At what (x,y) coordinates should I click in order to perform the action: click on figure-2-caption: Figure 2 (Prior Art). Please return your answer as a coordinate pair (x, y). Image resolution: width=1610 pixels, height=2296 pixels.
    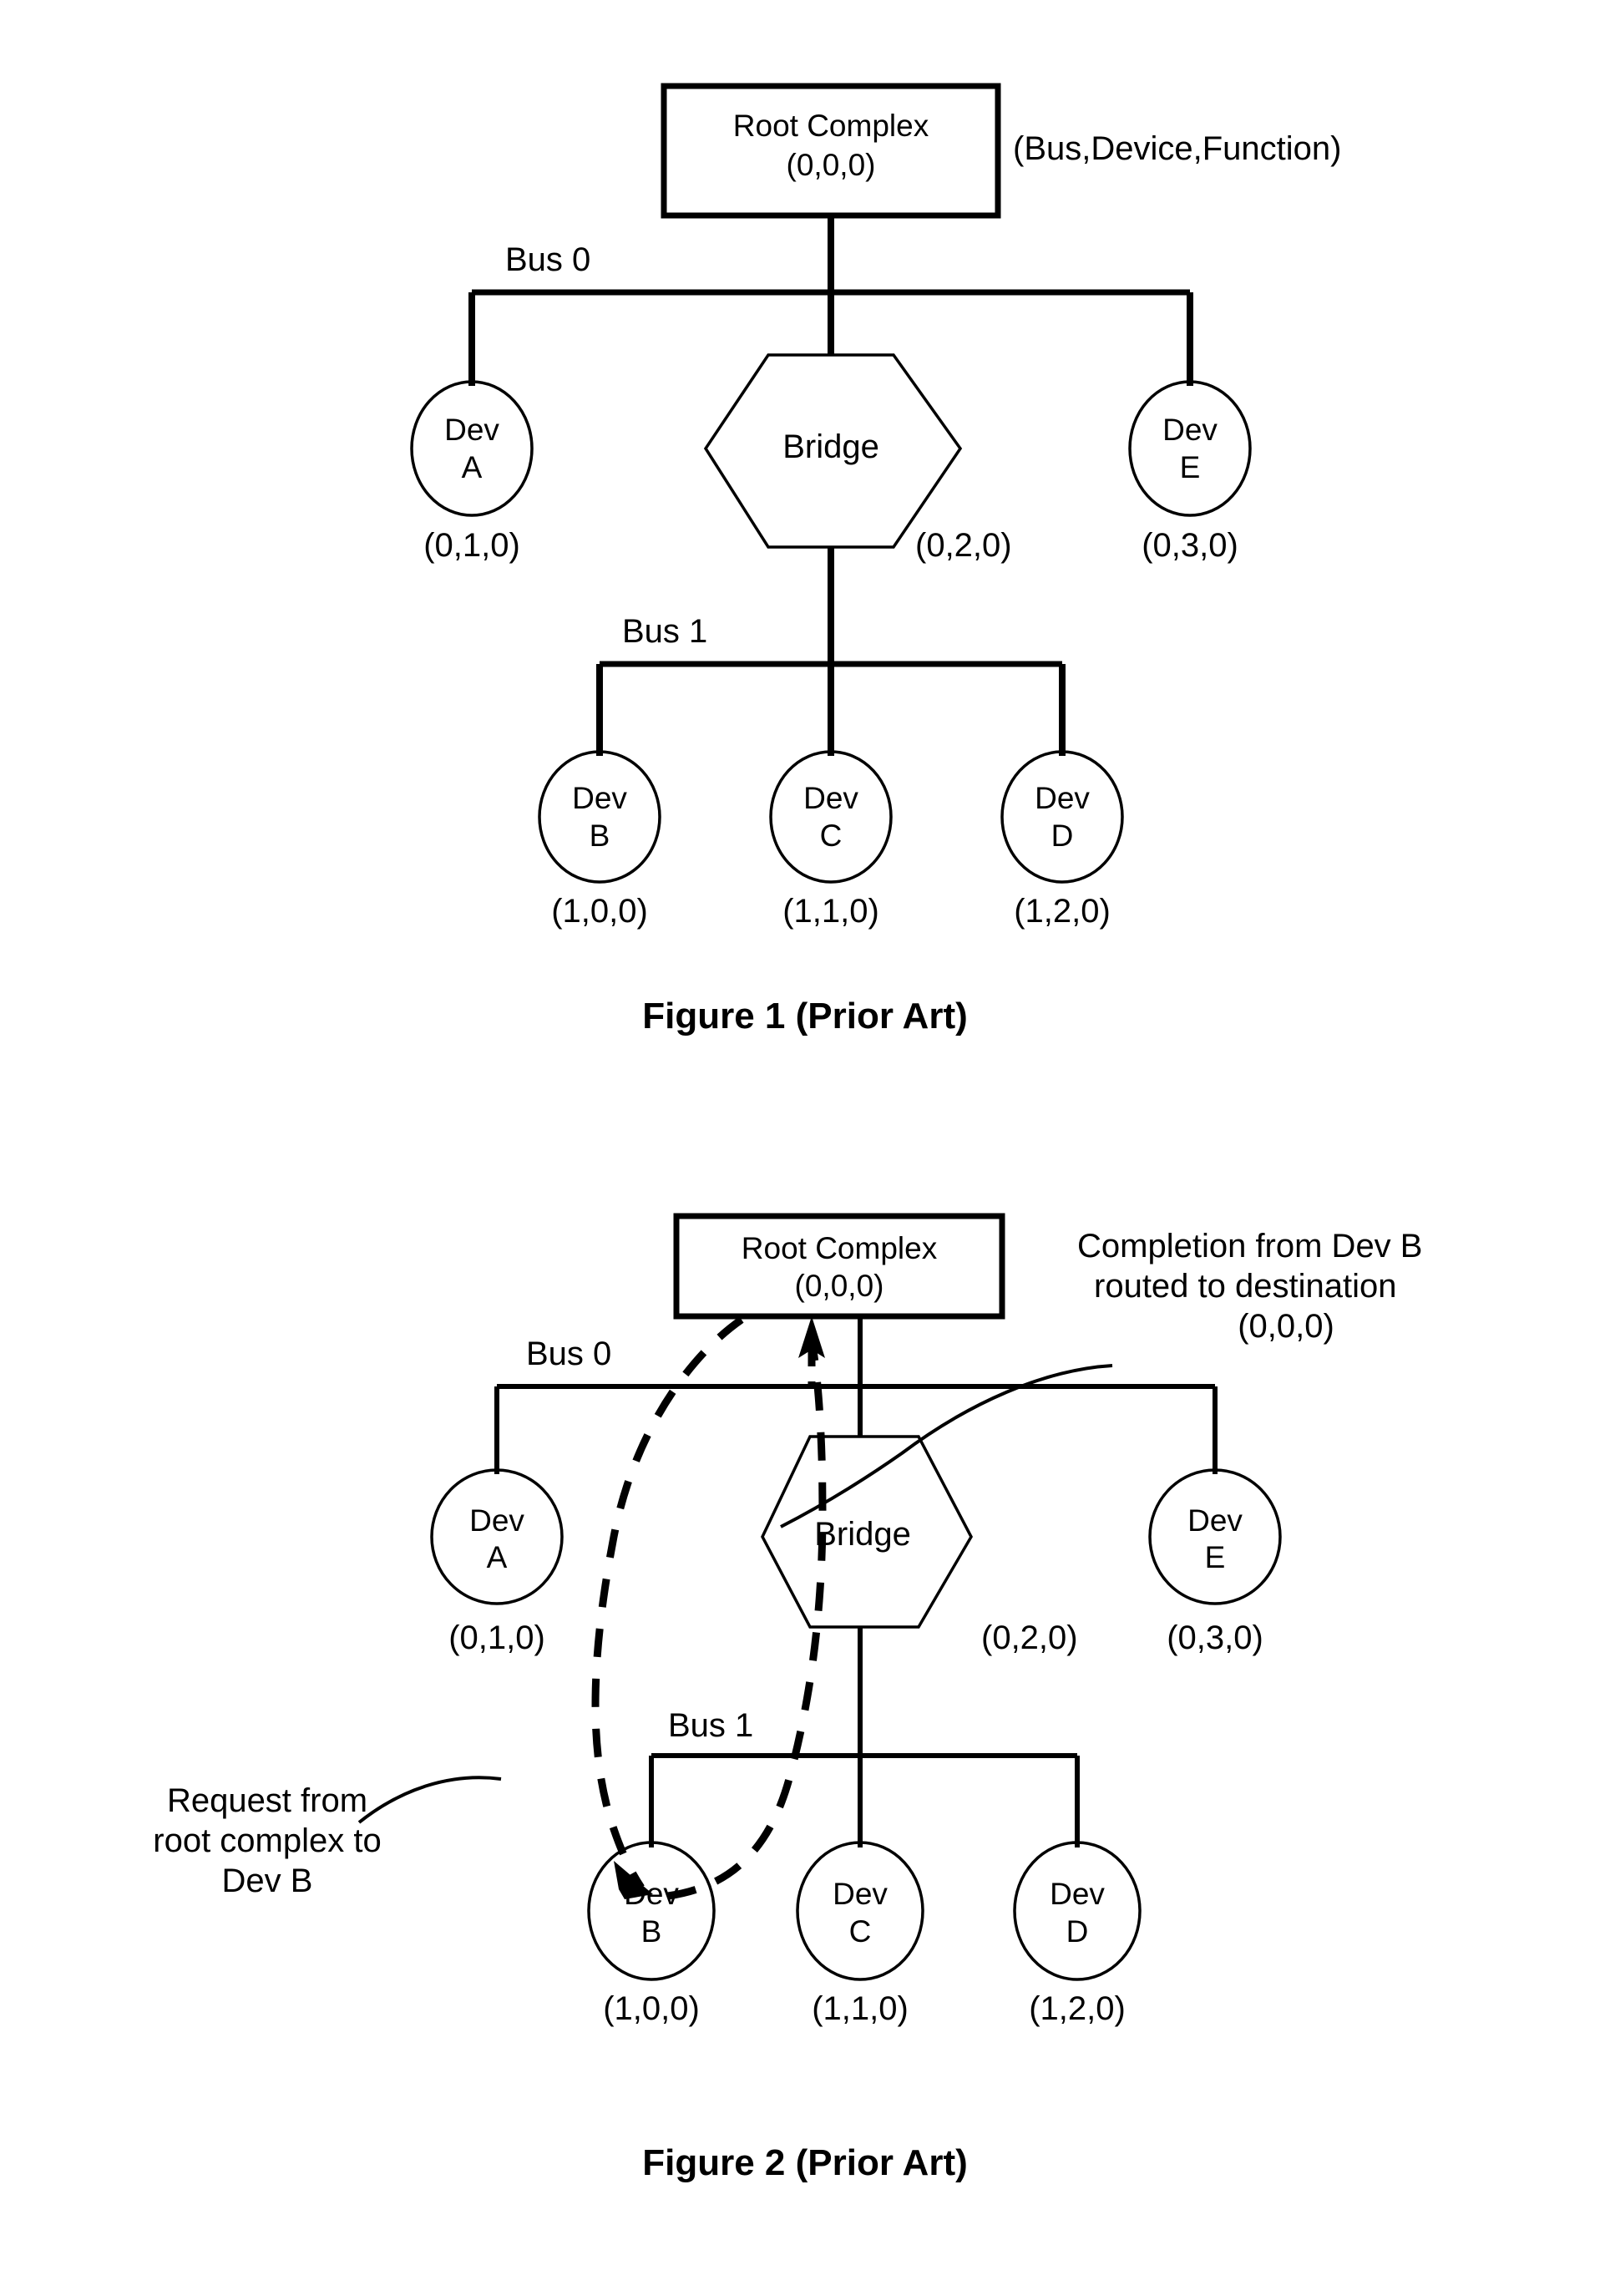
    Looking at the image, I should click on (805, 2162).